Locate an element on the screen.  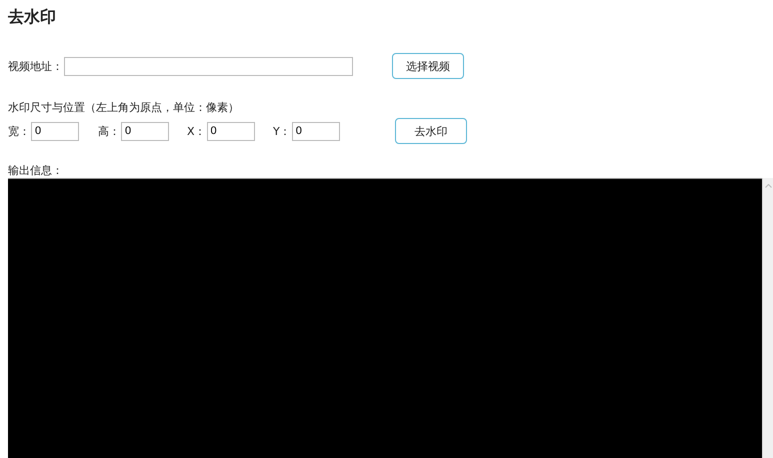
select-video-button: 选择视频 is located at coordinates (428, 66).